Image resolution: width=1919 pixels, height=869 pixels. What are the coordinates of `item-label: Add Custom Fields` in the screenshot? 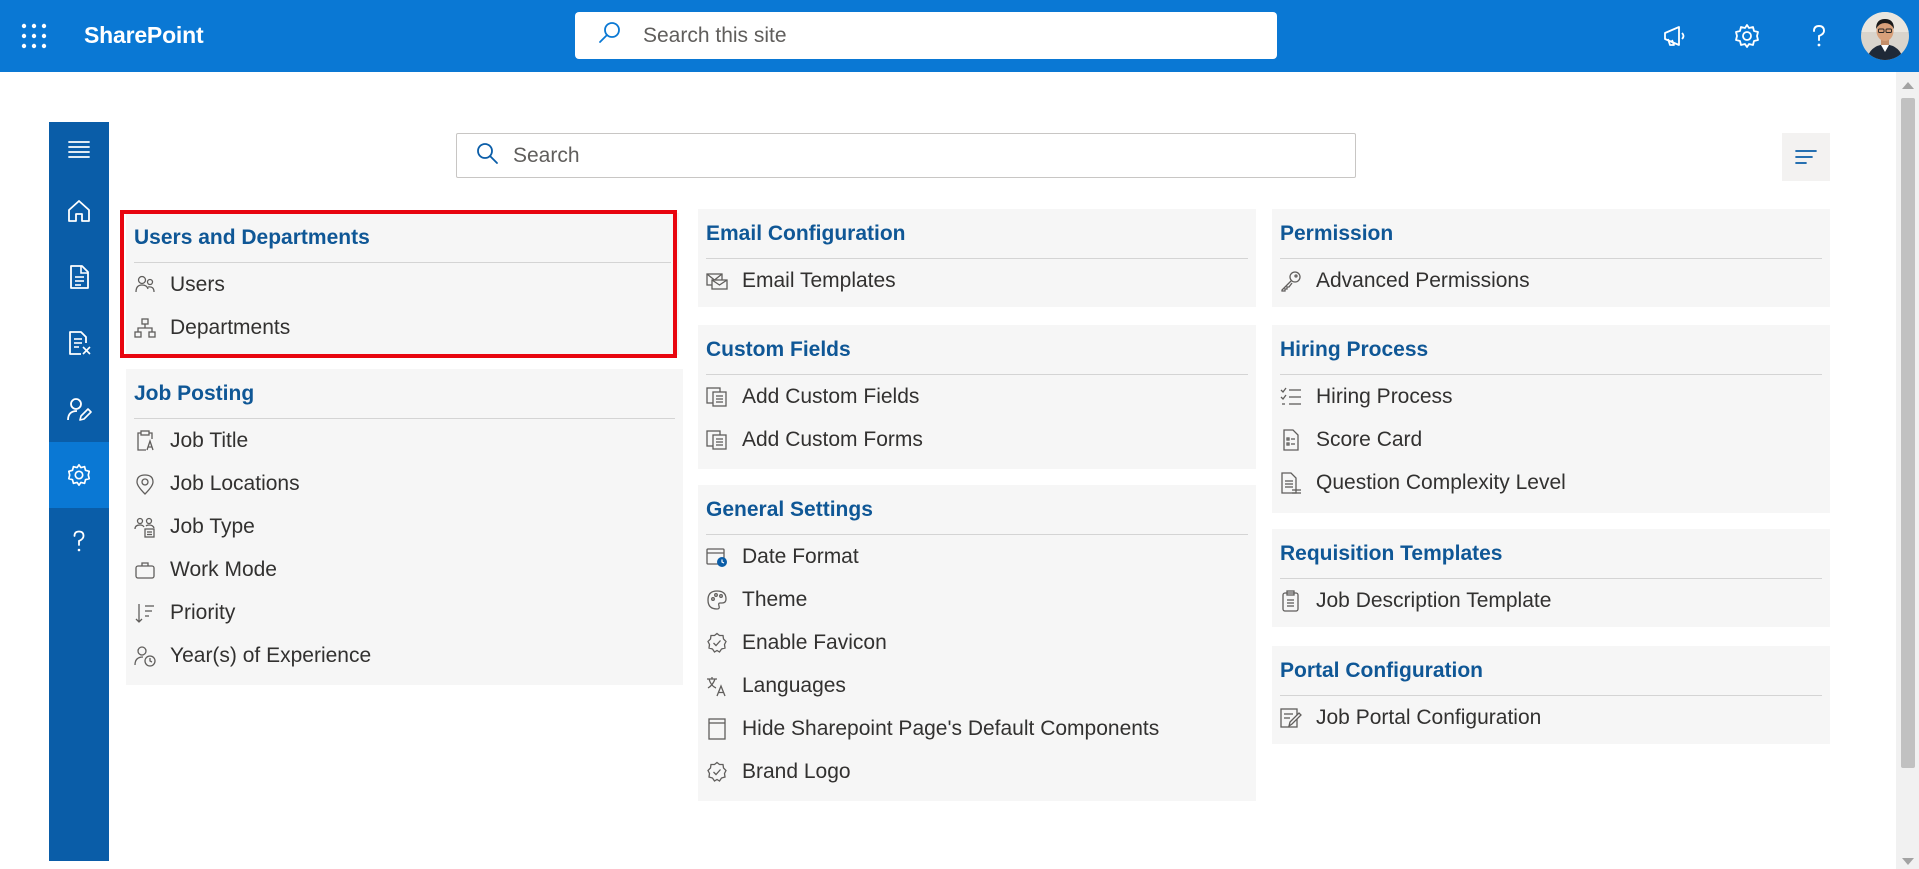 It's located at (831, 396).